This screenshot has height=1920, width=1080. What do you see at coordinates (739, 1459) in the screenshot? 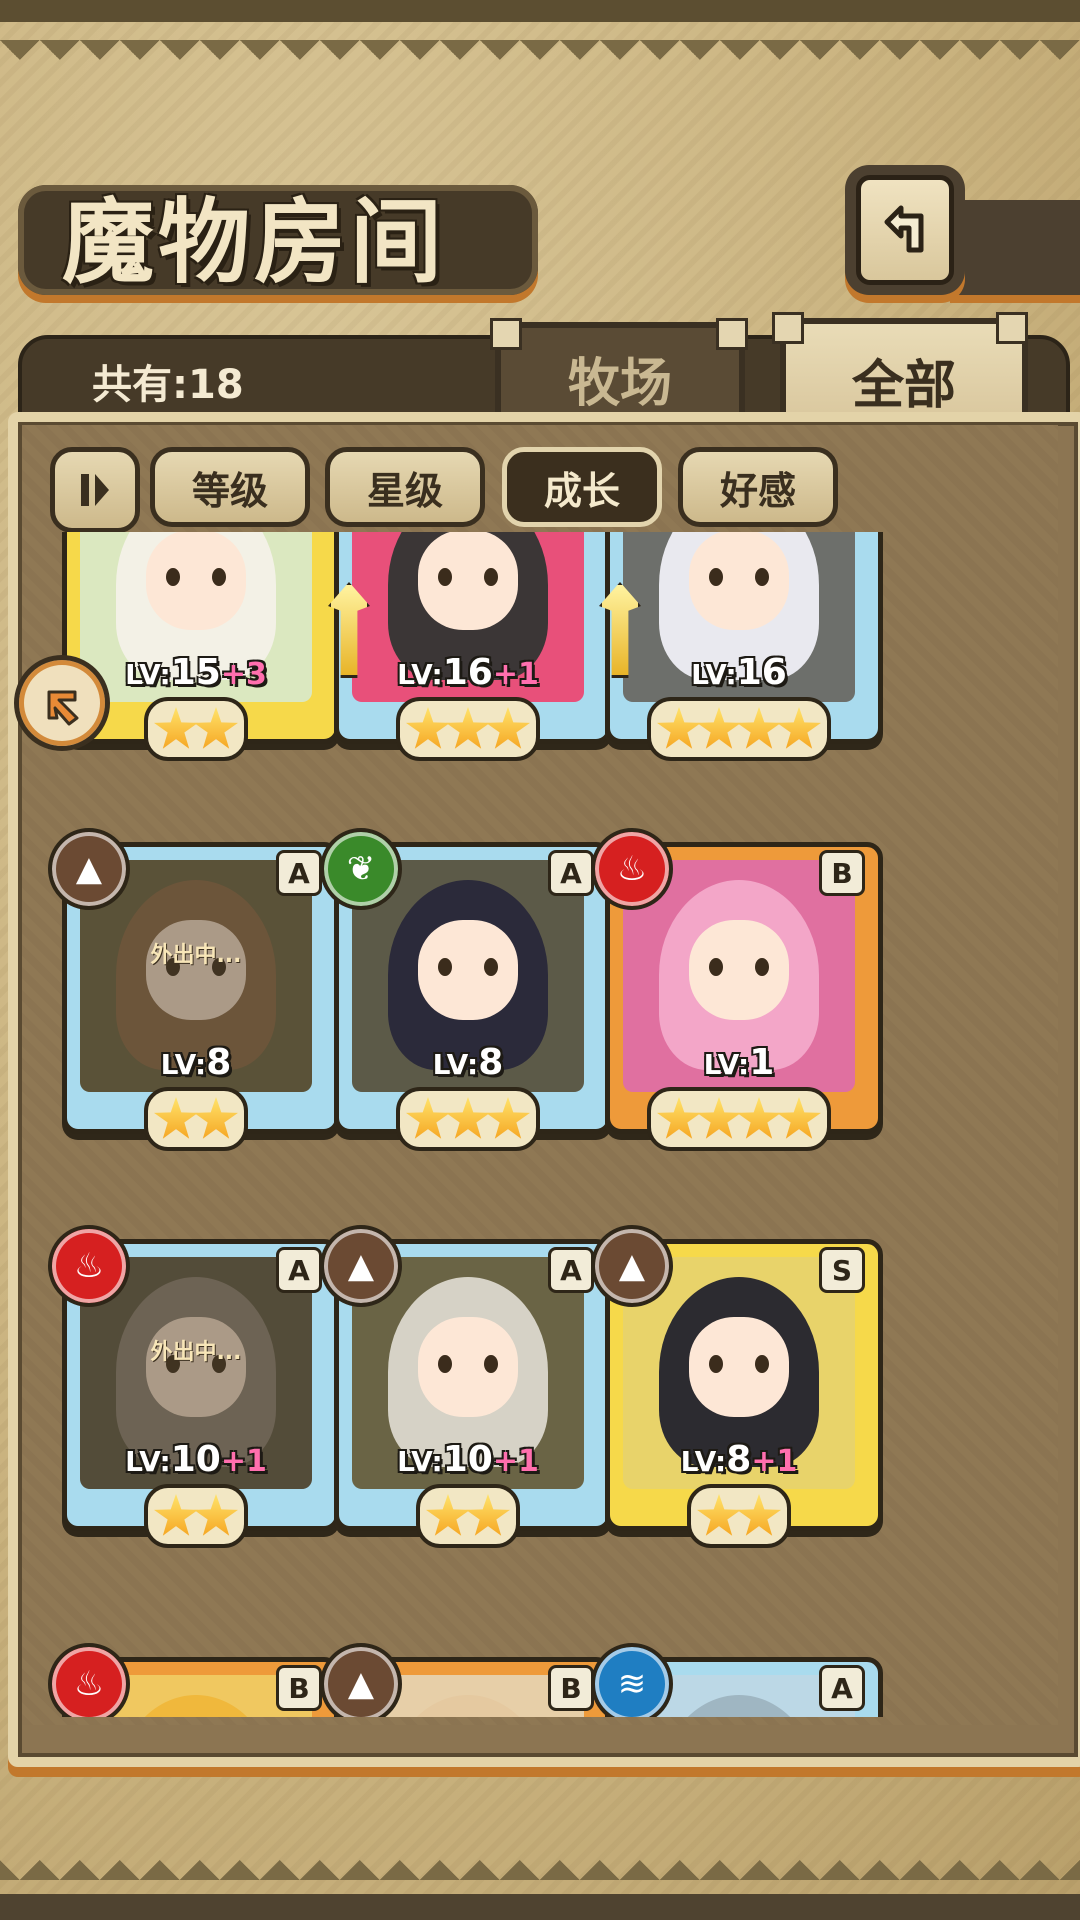
I see `monster-level: LV:8+1` at bounding box center [739, 1459].